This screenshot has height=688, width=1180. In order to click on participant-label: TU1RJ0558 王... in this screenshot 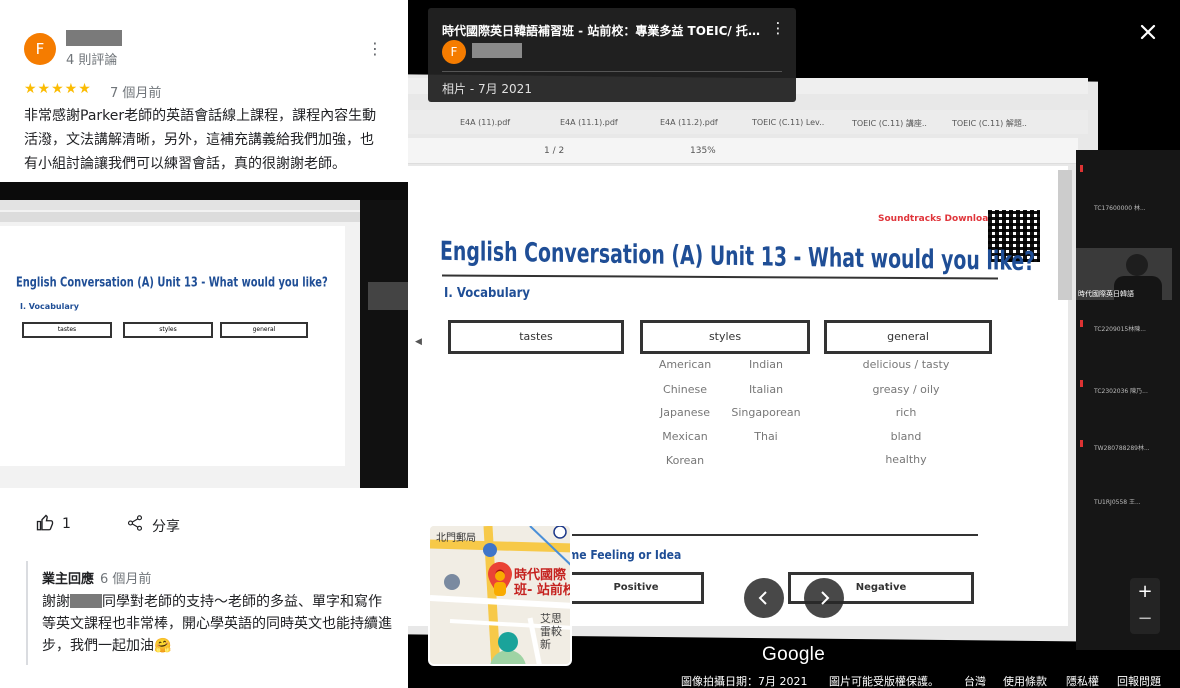, I will do `click(1117, 502)`.